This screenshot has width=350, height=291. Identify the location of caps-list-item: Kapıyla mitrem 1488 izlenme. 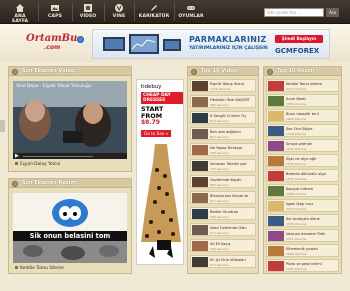
(302, 190).